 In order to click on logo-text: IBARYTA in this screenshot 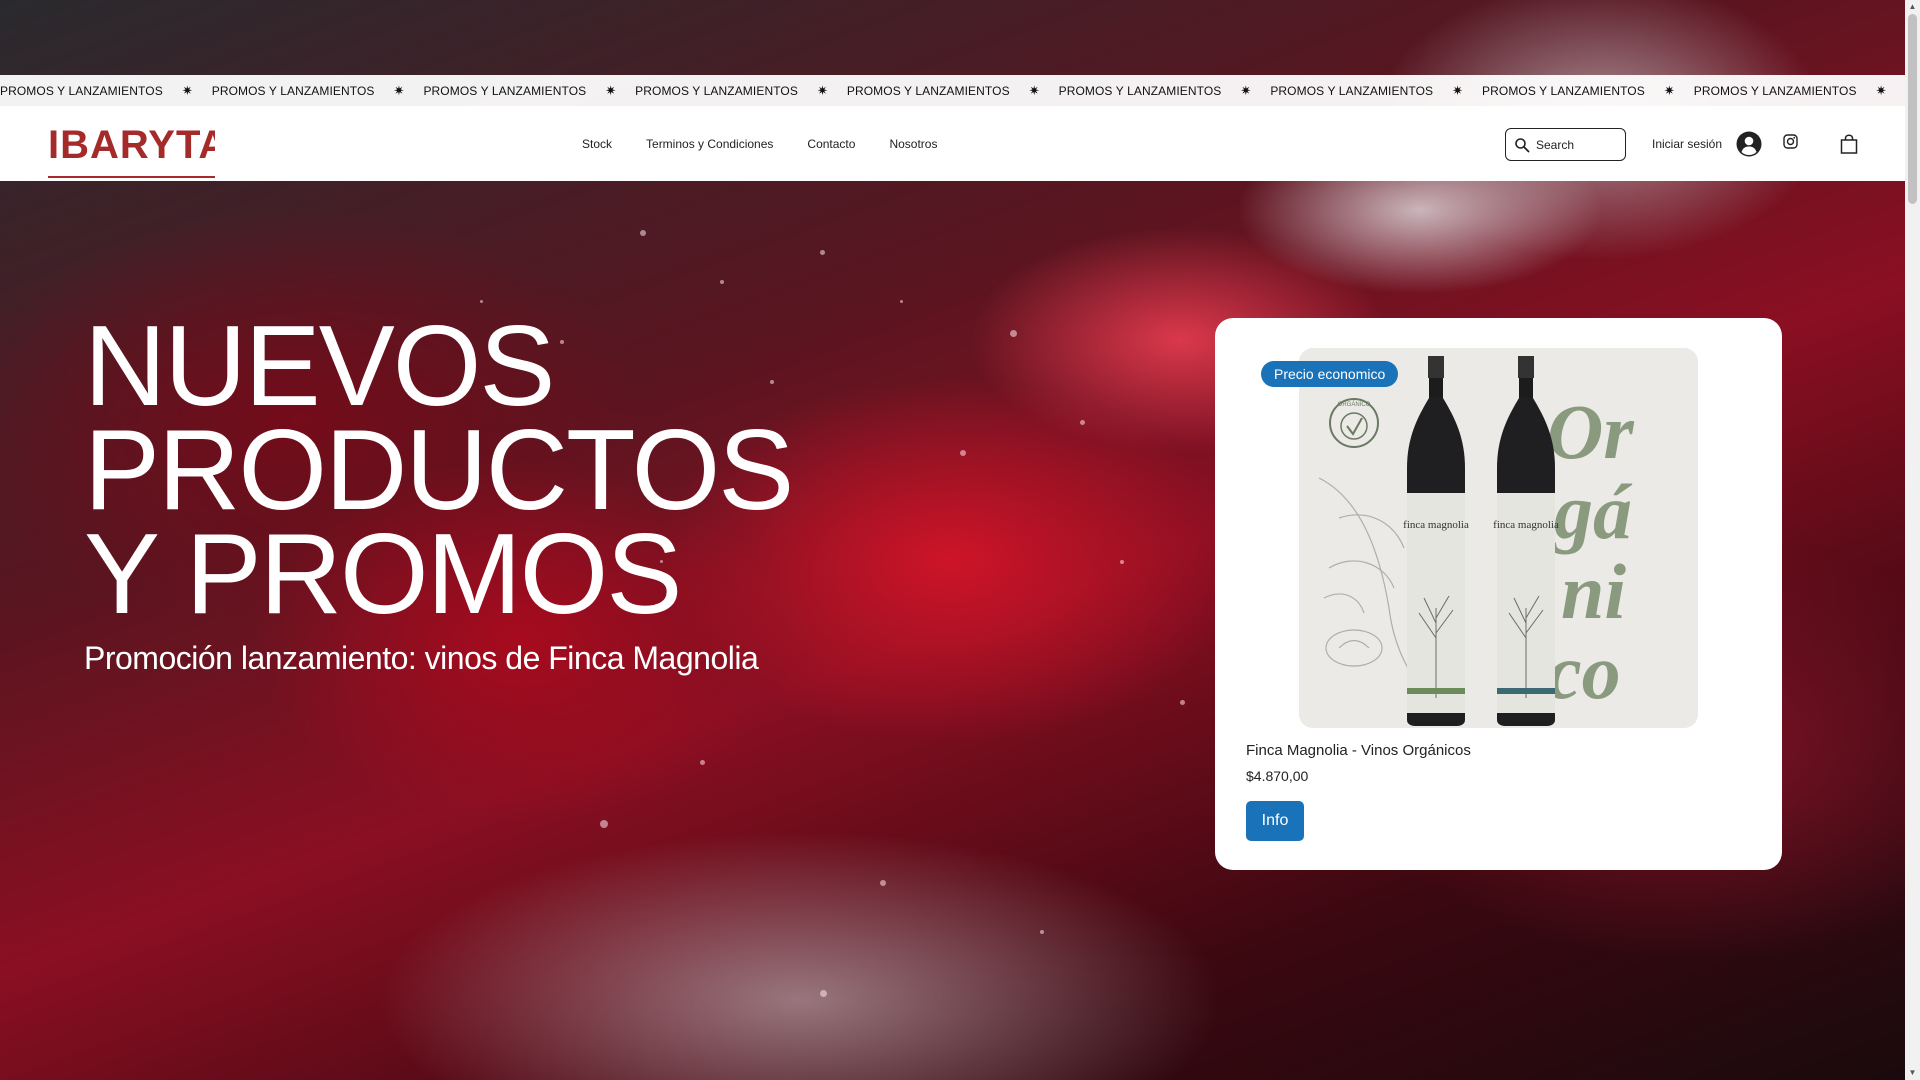, I will do `click(131, 145)`.